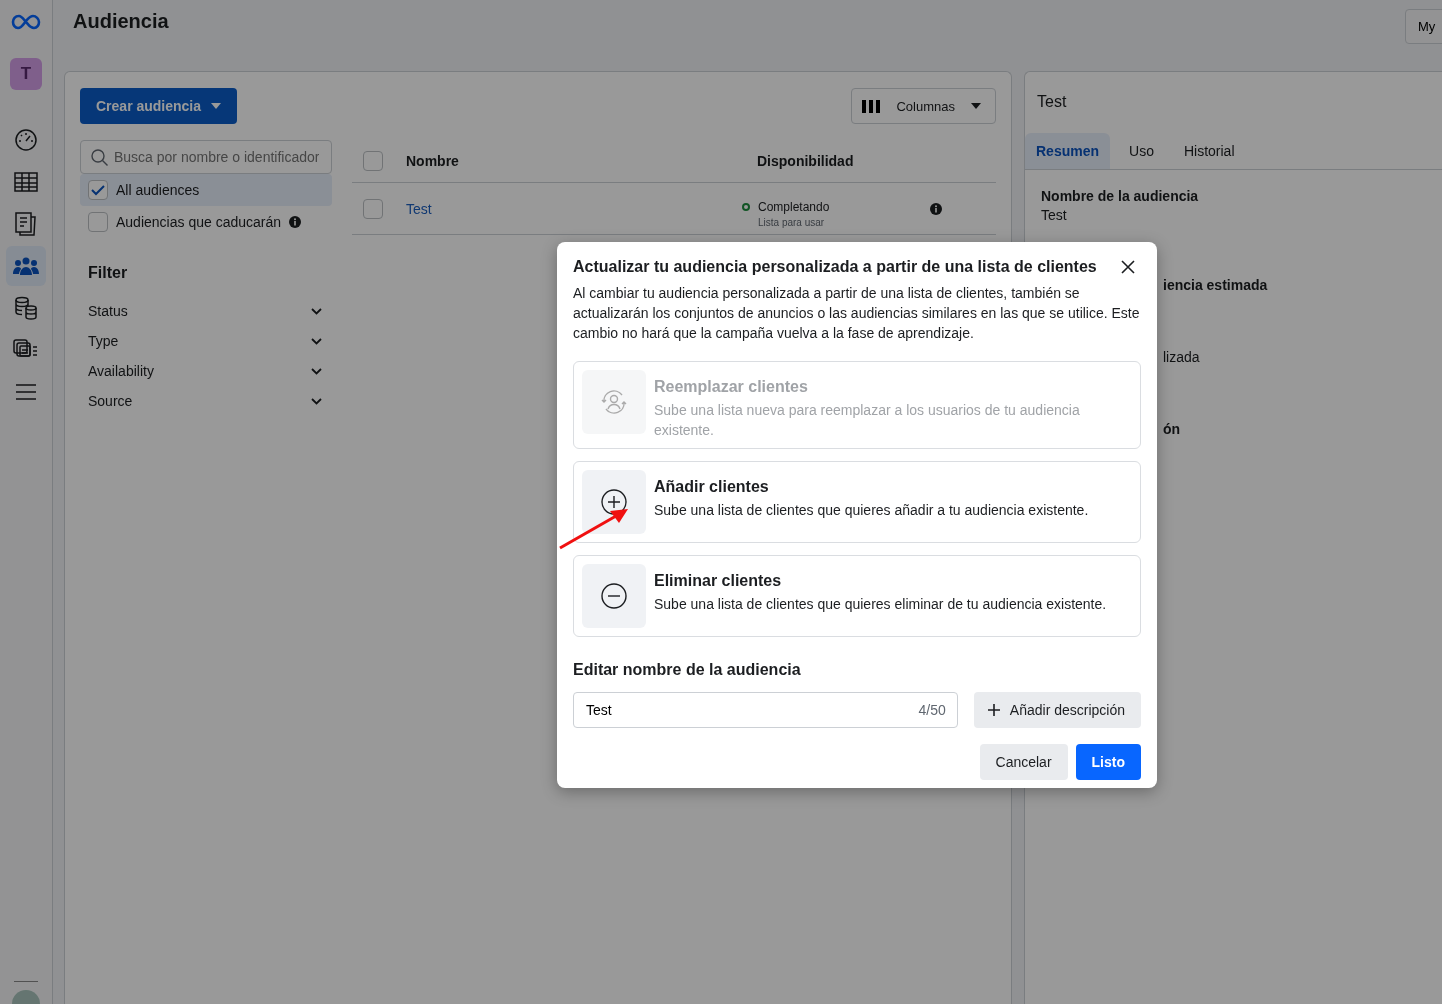  What do you see at coordinates (373, 161) in the screenshot?
I see `select-all-checkbox` at bounding box center [373, 161].